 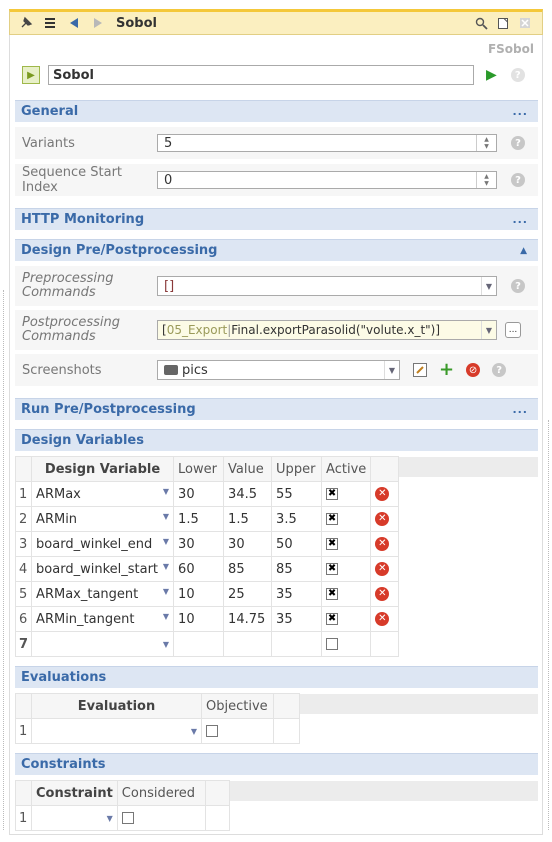 I want to click on value-cell, so click(x=248, y=644).